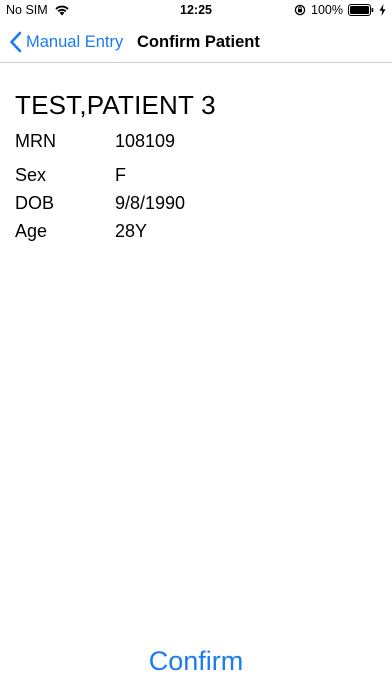  What do you see at coordinates (100, 203) in the screenshot?
I see `dob-row: DOB 9/8/1990` at bounding box center [100, 203].